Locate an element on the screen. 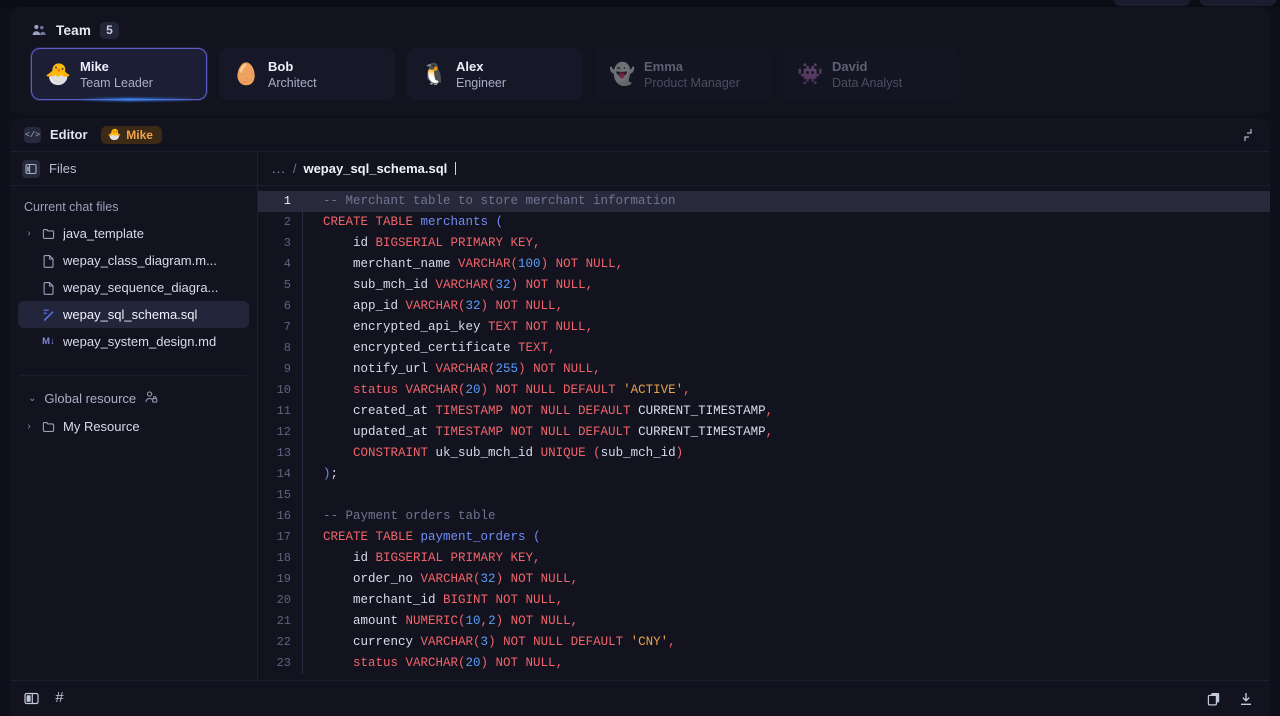  code-line: 2 CREATE TABLE merchants ( is located at coordinates (764, 222).